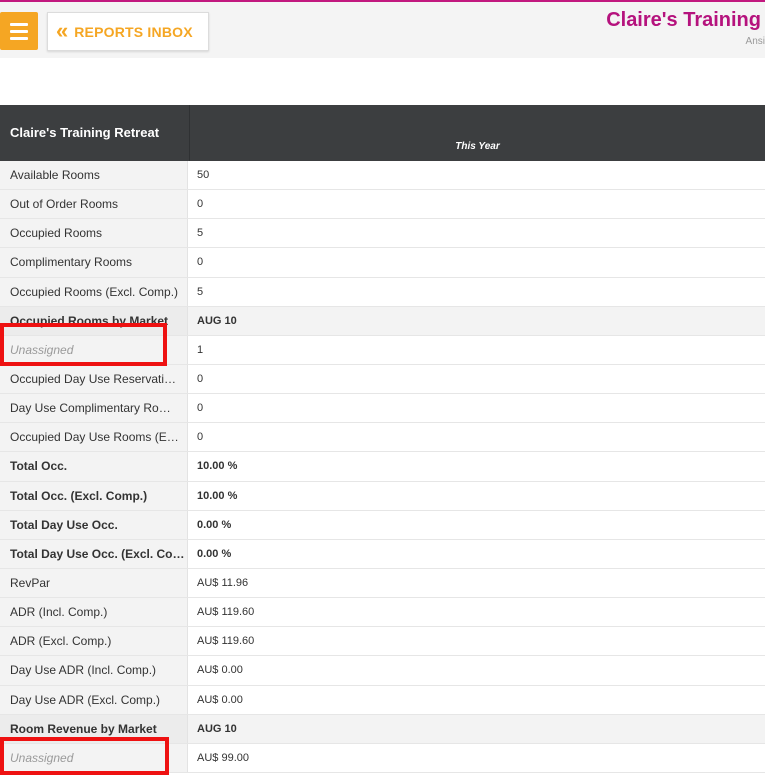 The width and height of the screenshot is (765, 775). Describe the element at coordinates (382, 525) in the screenshot. I see `table-row: Total Day Use Occ. 0.00 %` at that location.